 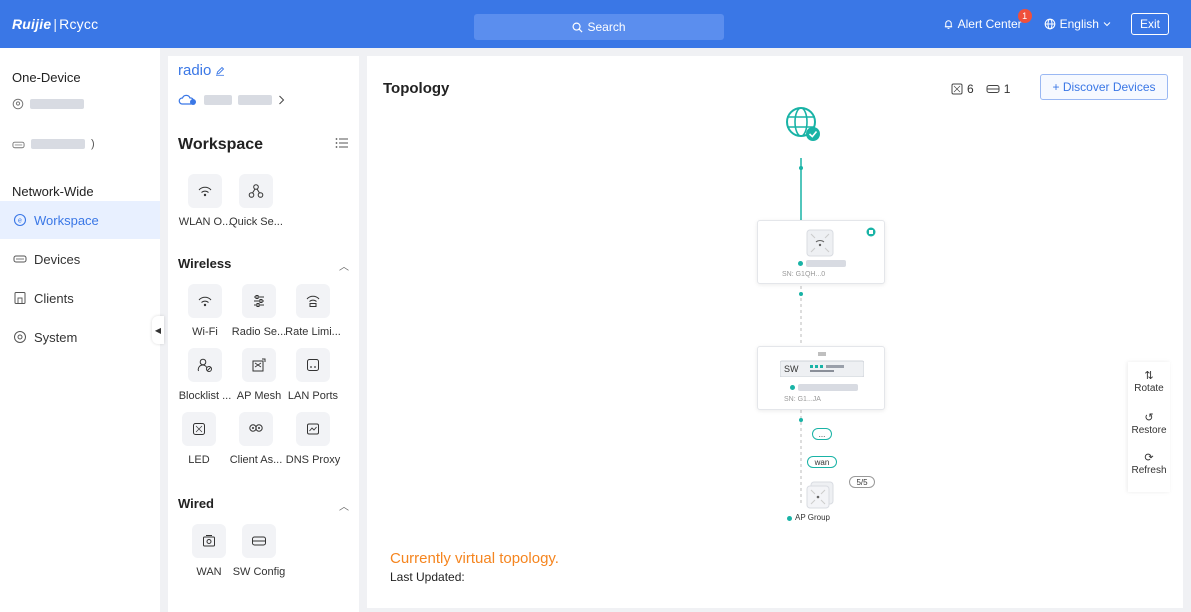 I want to click on cloud-online-icon, so click(x=187, y=99).